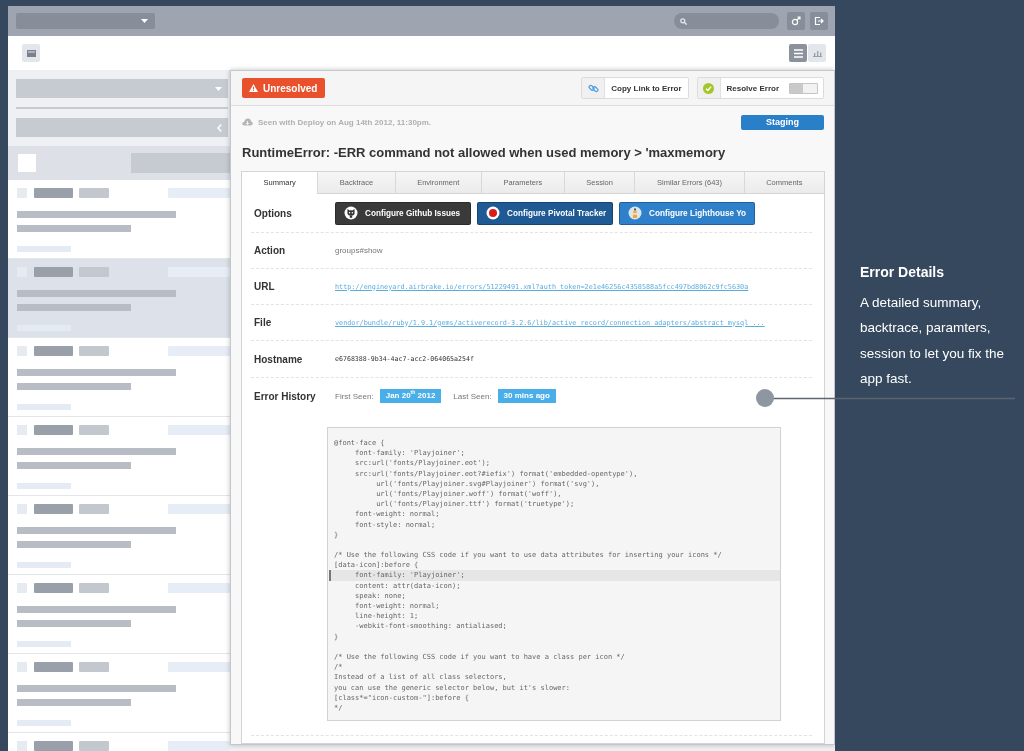  What do you see at coordinates (594, 88) in the screenshot?
I see `link-icon` at bounding box center [594, 88].